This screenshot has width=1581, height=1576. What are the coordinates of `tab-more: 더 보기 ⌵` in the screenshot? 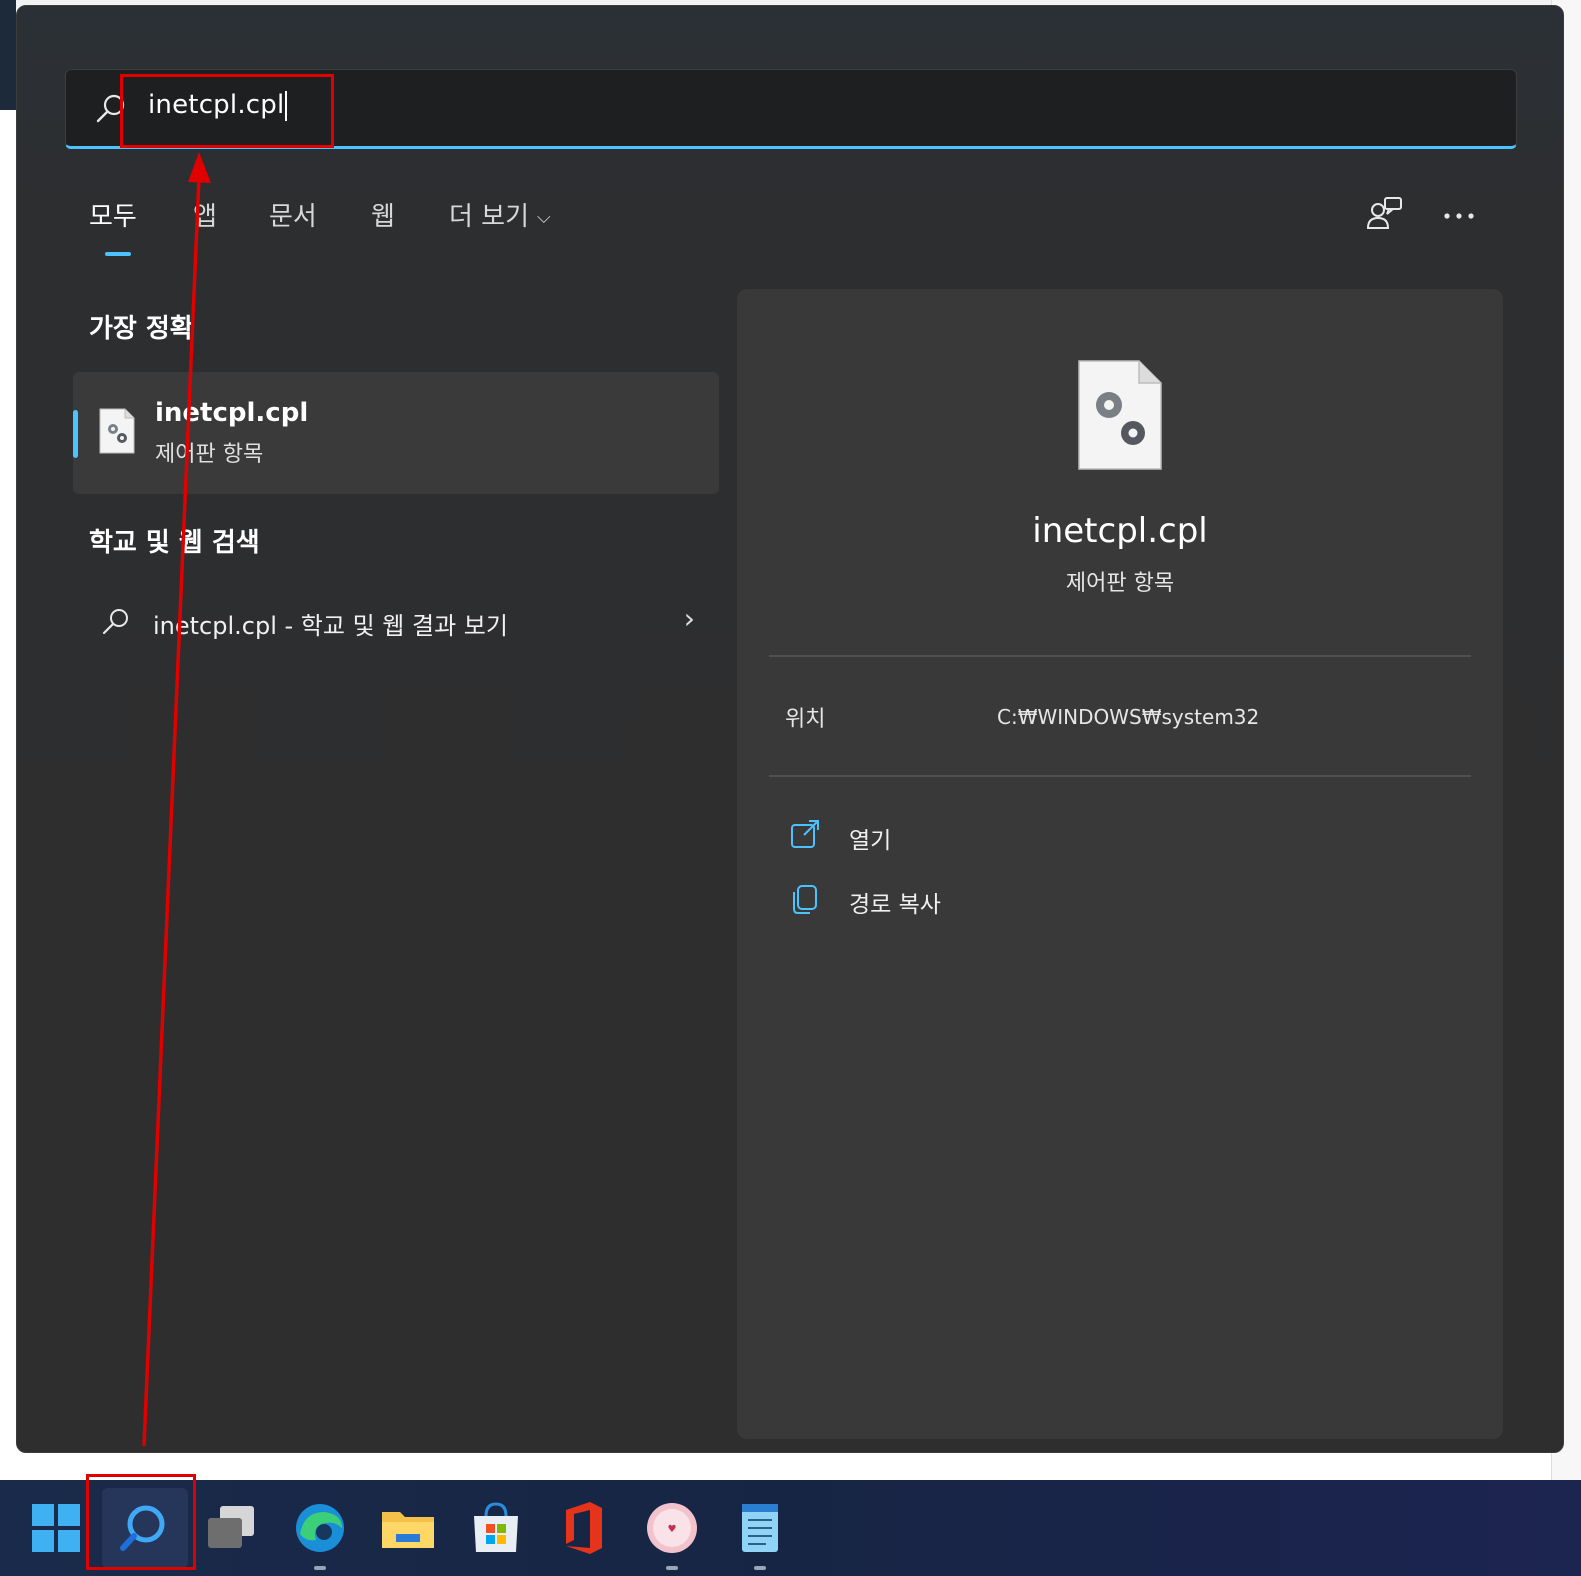 It's located at (500, 214).